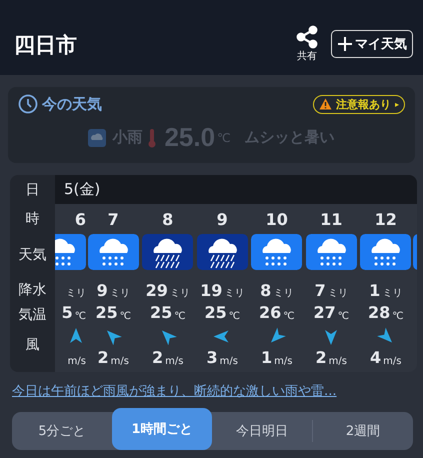 Image resolution: width=423 pixels, height=458 pixels. Describe the element at coordinates (97, 137) in the screenshot. I see `rain-cloud-icon` at that location.